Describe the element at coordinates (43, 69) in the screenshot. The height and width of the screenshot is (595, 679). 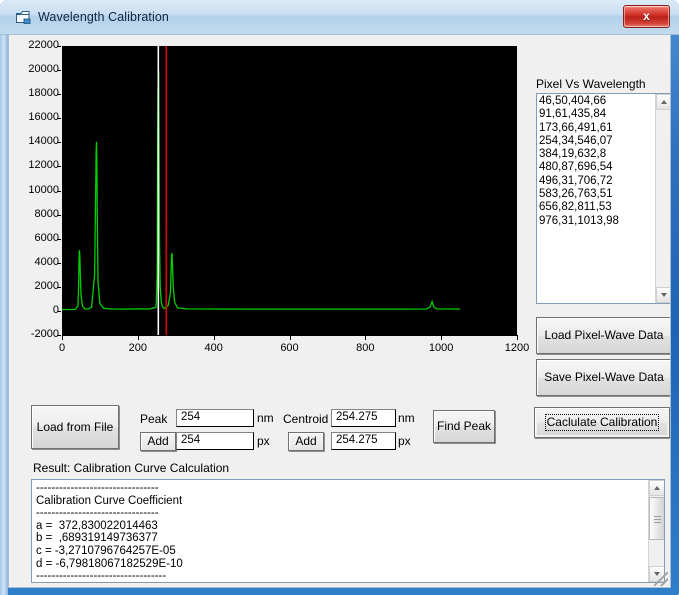
I see `y-tick-label: 20000` at that location.